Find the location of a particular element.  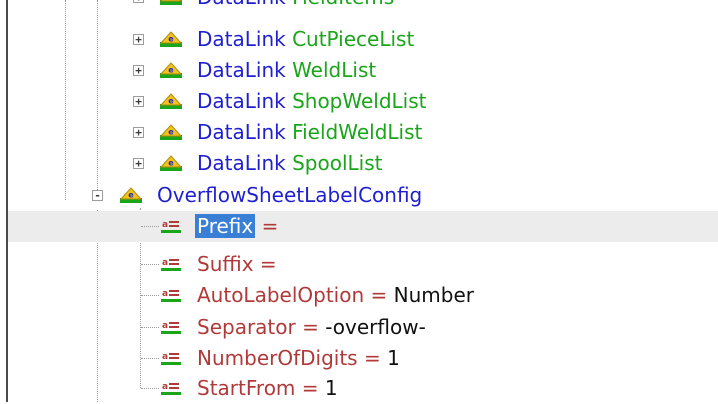

tree-row-attribute: a NumberOfDigits = 1 is located at coordinates (363, 358).